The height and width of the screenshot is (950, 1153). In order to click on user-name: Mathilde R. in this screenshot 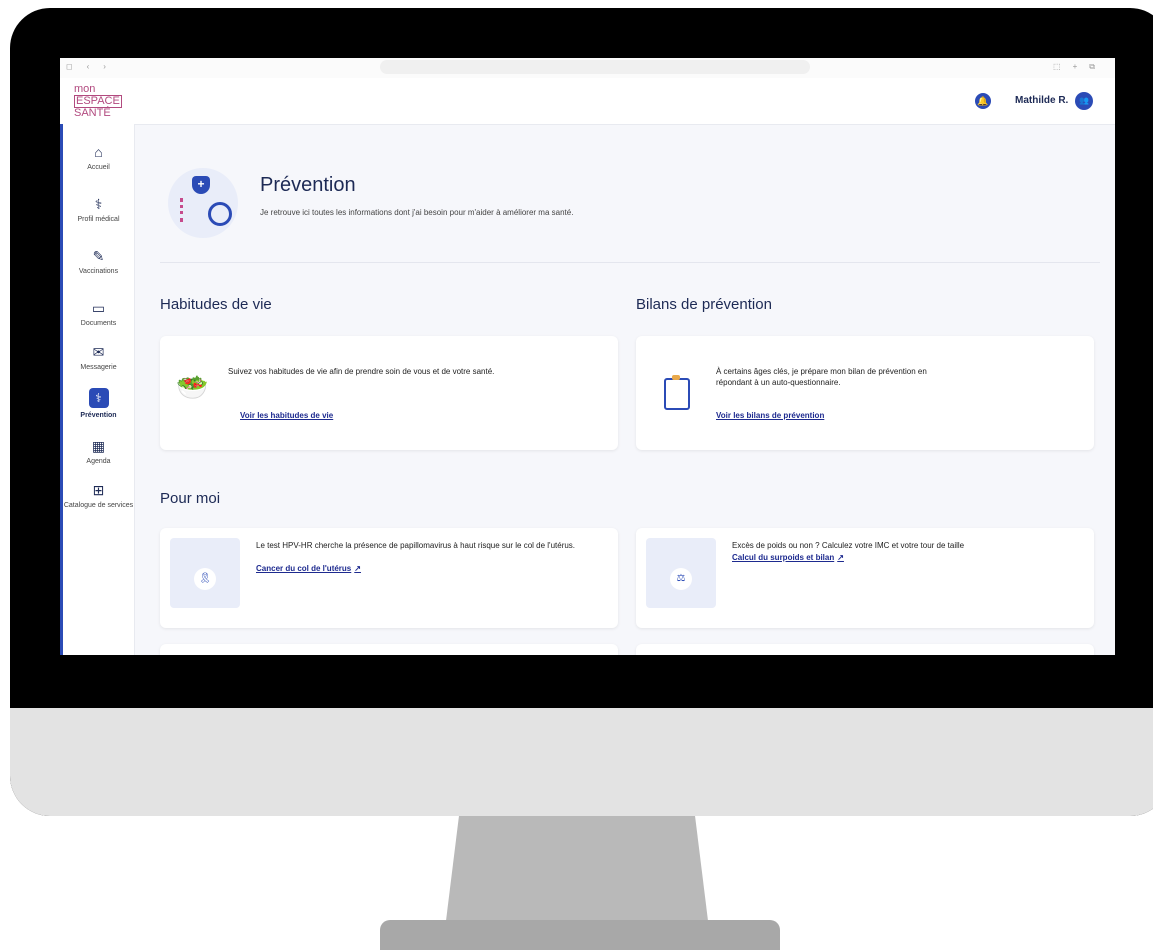, I will do `click(1041, 100)`.